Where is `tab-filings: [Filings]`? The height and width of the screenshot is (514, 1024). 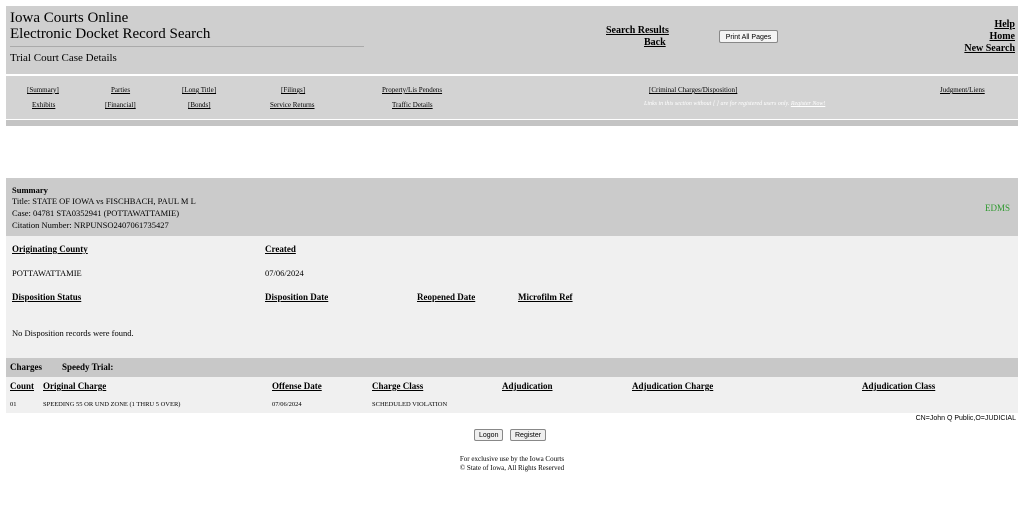
tab-filings: [Filings] is located at coordinates (293, 90).